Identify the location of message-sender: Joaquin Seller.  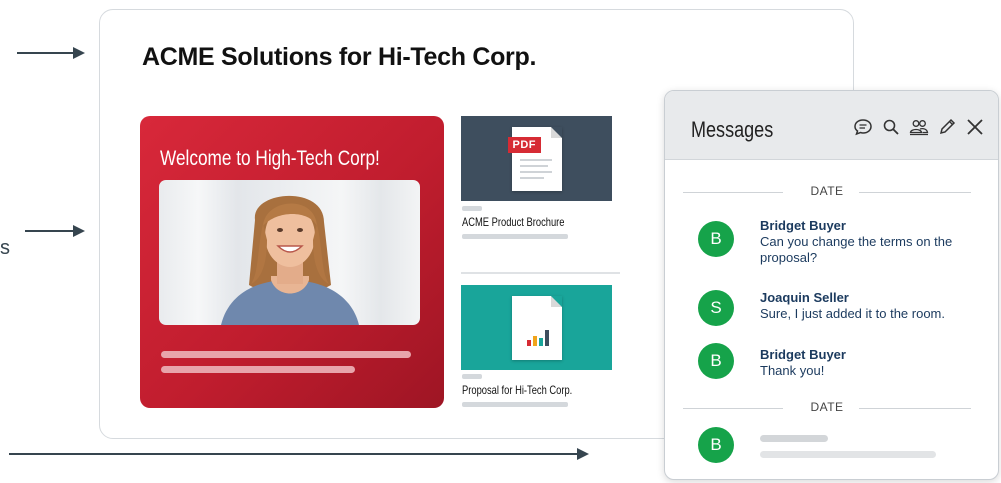
(804, 297).